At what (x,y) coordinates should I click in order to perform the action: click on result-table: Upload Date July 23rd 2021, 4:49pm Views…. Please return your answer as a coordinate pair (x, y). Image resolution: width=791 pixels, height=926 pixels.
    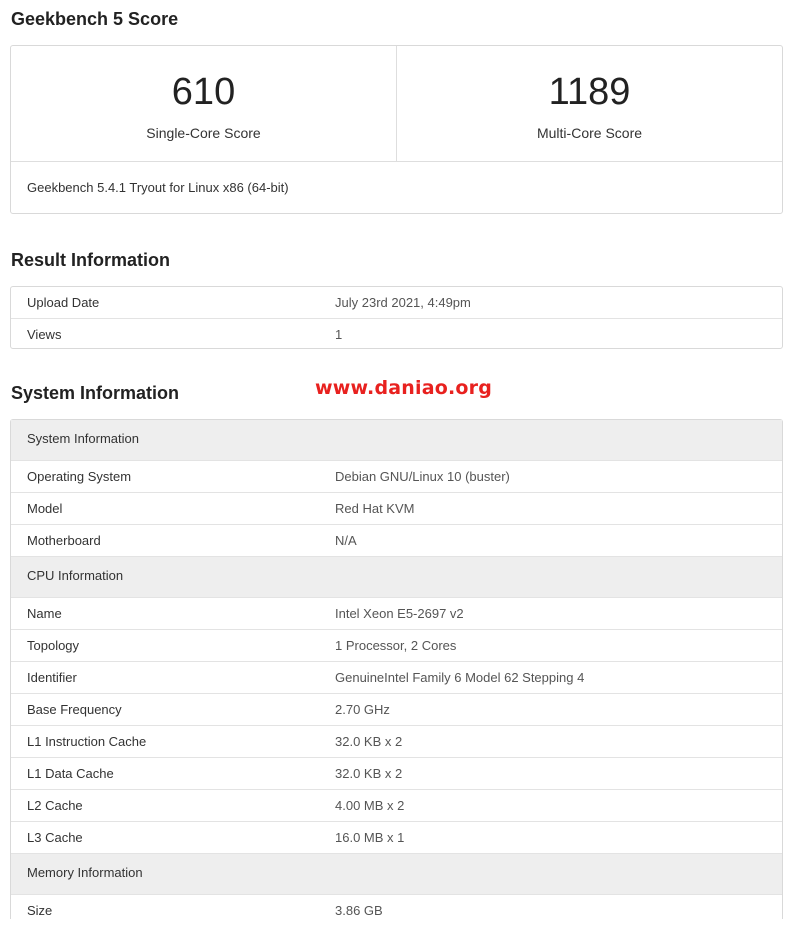
    Looking at the image, I should click on (396, 317).